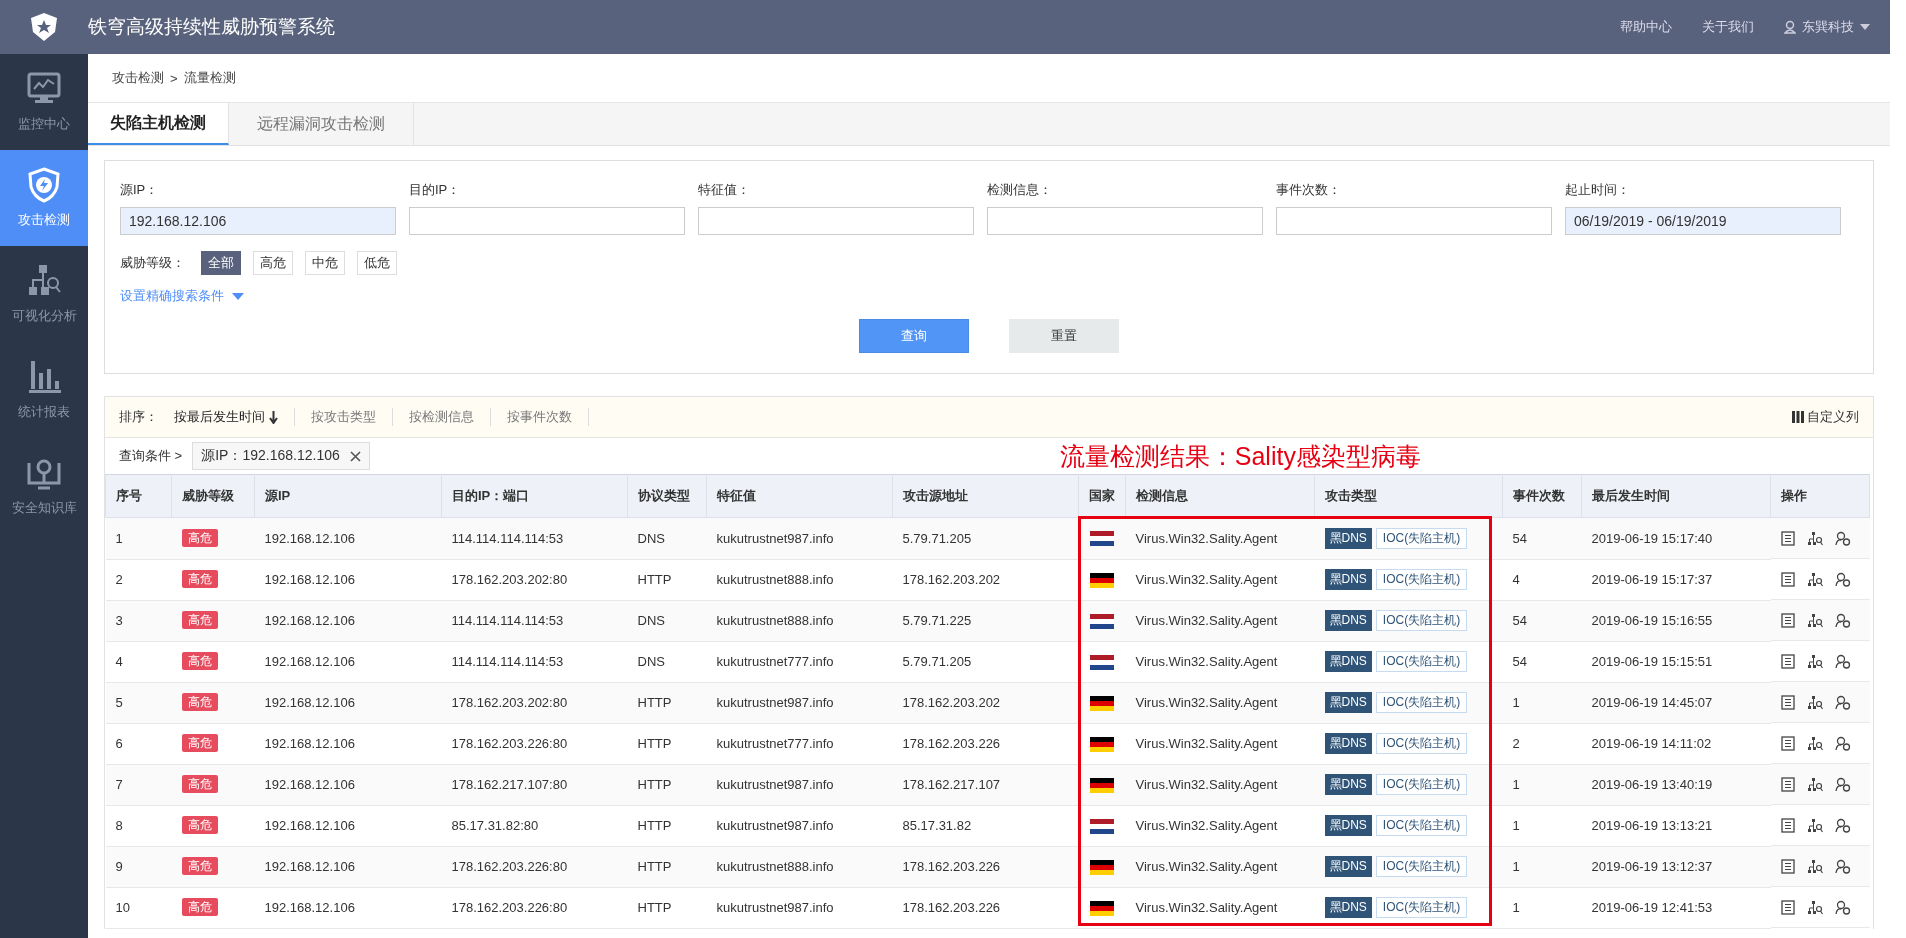  I want to click on level-option: 高危, so click(273, 263).